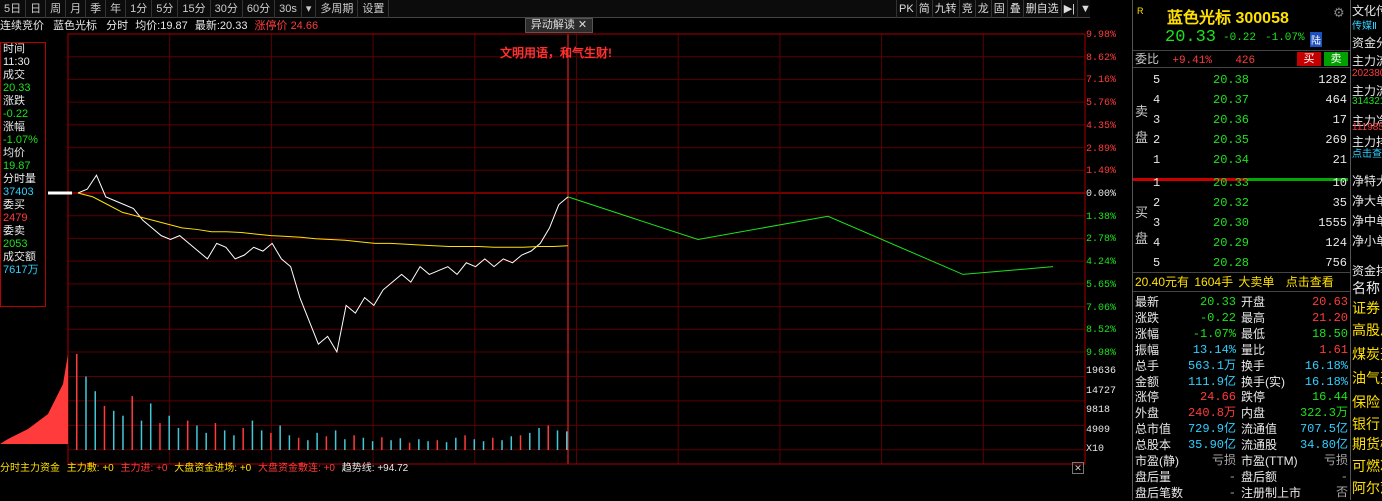 The height and width of the screenshot is (501, 1382). What do you see at coordinates (982, 9) in the screenshot?
I see `dragon-button: 龙` at bounding box center [982, 9].